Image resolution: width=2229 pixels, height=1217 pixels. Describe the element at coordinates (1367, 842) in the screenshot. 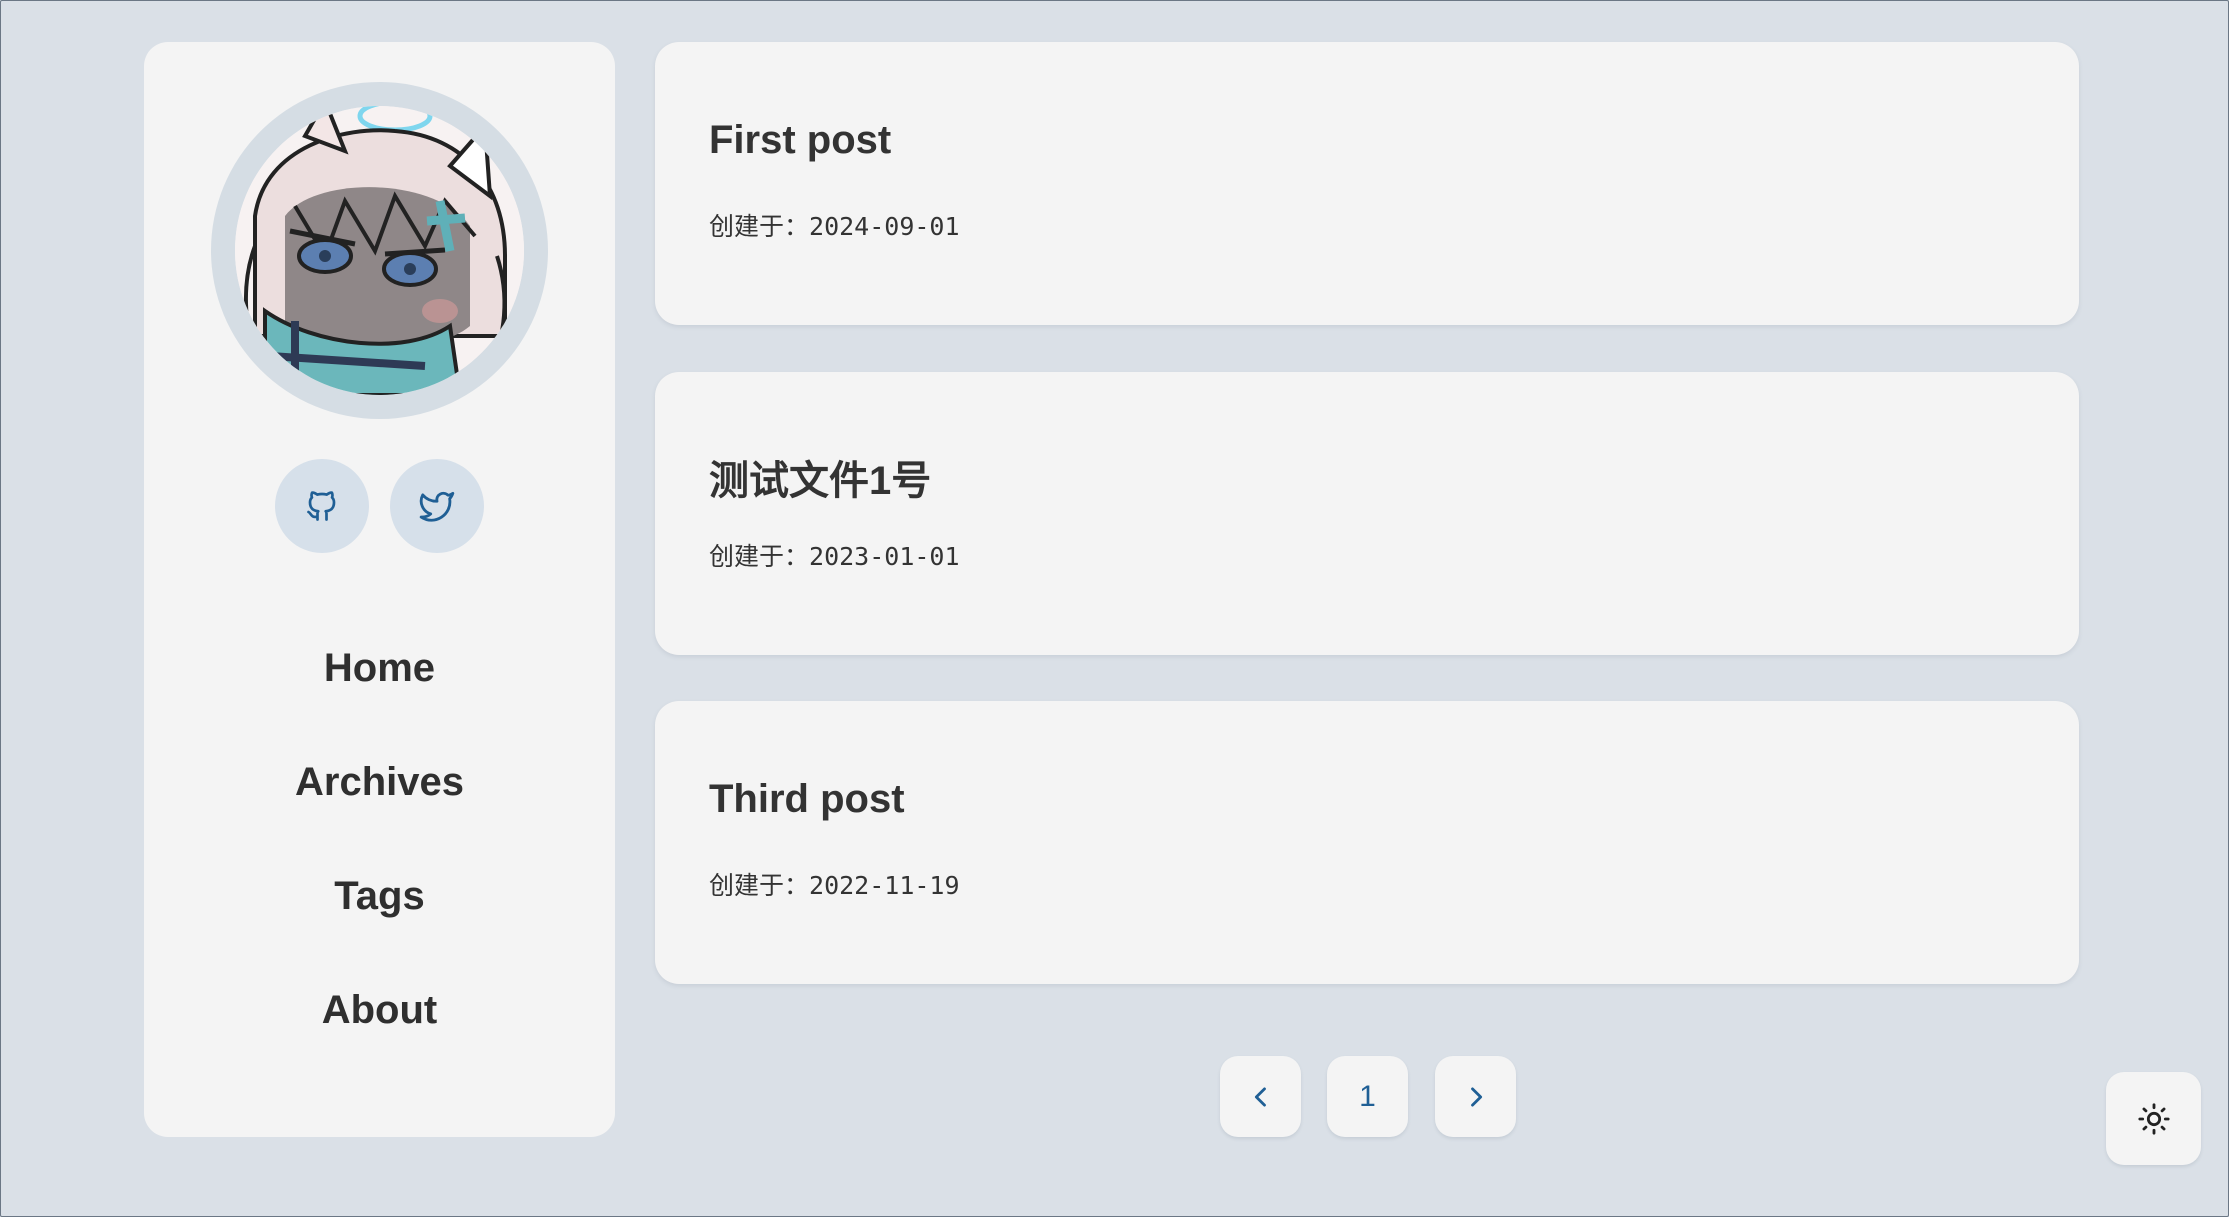

I see `post-card: Third post 创建于：2022-11-19` at that location.